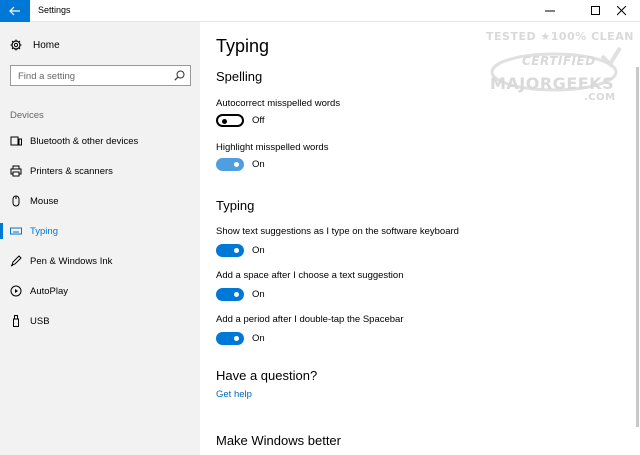 Image resolution: width=640 pixels, height=455 pixels. I want to click on minimize-button, so click(550, 11).